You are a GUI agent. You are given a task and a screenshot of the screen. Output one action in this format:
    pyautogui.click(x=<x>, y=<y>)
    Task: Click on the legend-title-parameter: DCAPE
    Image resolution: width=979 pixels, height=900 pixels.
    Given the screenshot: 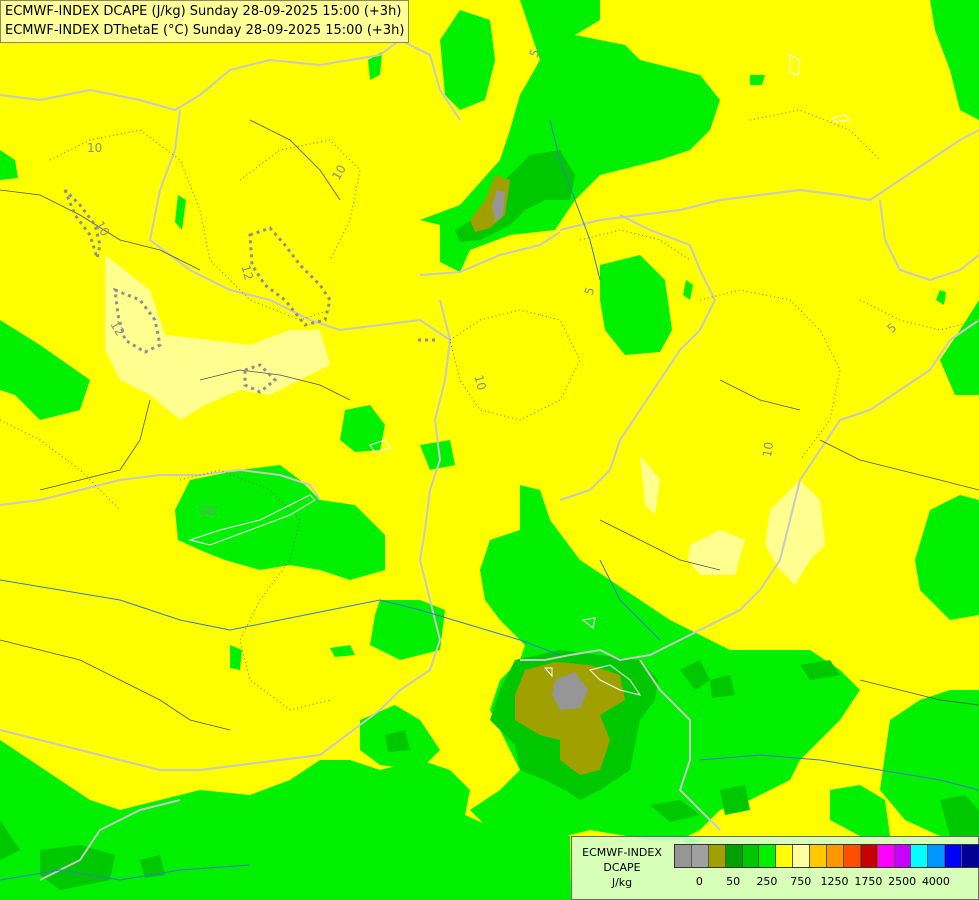 What is the action you would take?
    pyautogui.click(x=622, y=867)
    